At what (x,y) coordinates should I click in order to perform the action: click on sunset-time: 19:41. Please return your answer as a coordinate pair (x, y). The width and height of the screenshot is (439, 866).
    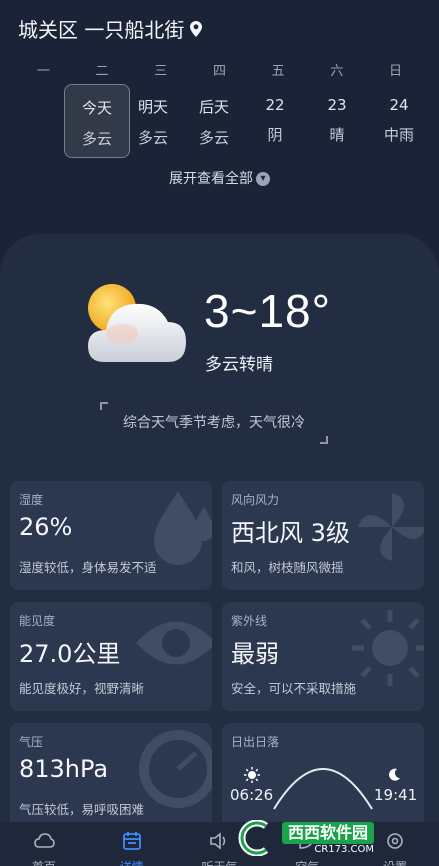
    Looking at the image, I should click on (396, 795).